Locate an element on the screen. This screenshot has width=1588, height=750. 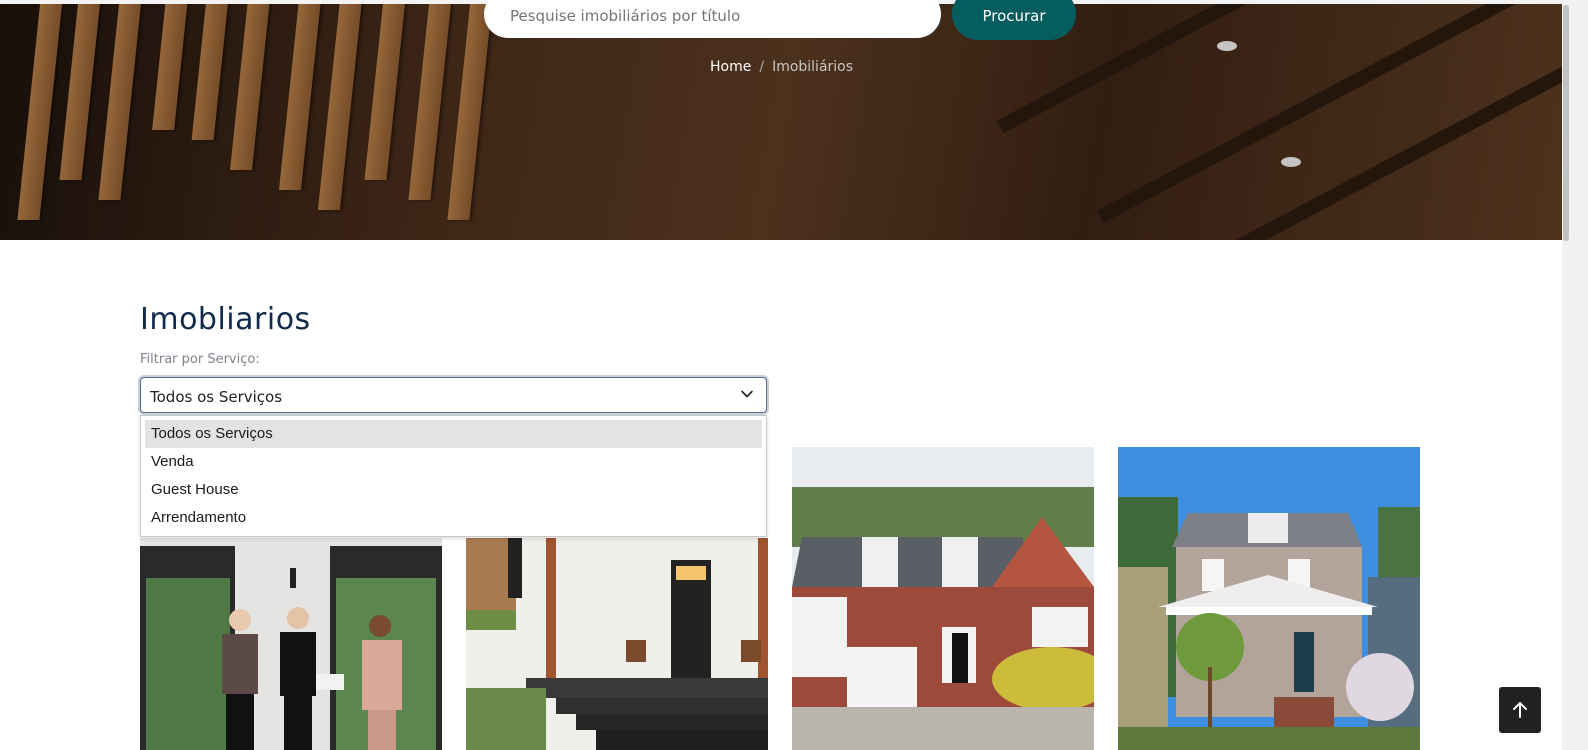
arrow-up-icon is located at coordinates (1520, 710).